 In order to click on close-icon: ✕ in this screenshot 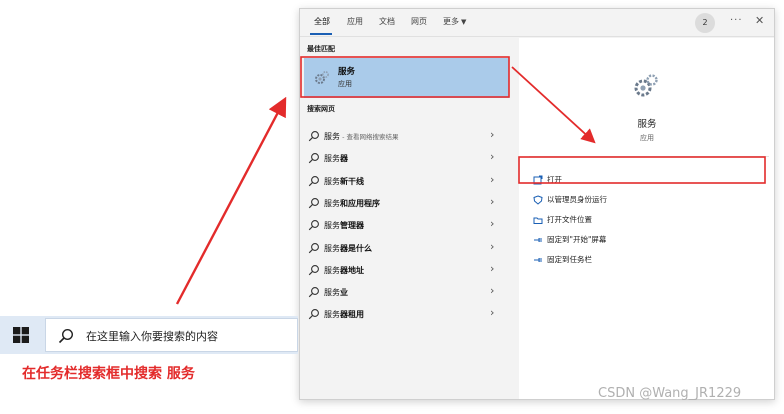, I will do `click(759, 20)`.